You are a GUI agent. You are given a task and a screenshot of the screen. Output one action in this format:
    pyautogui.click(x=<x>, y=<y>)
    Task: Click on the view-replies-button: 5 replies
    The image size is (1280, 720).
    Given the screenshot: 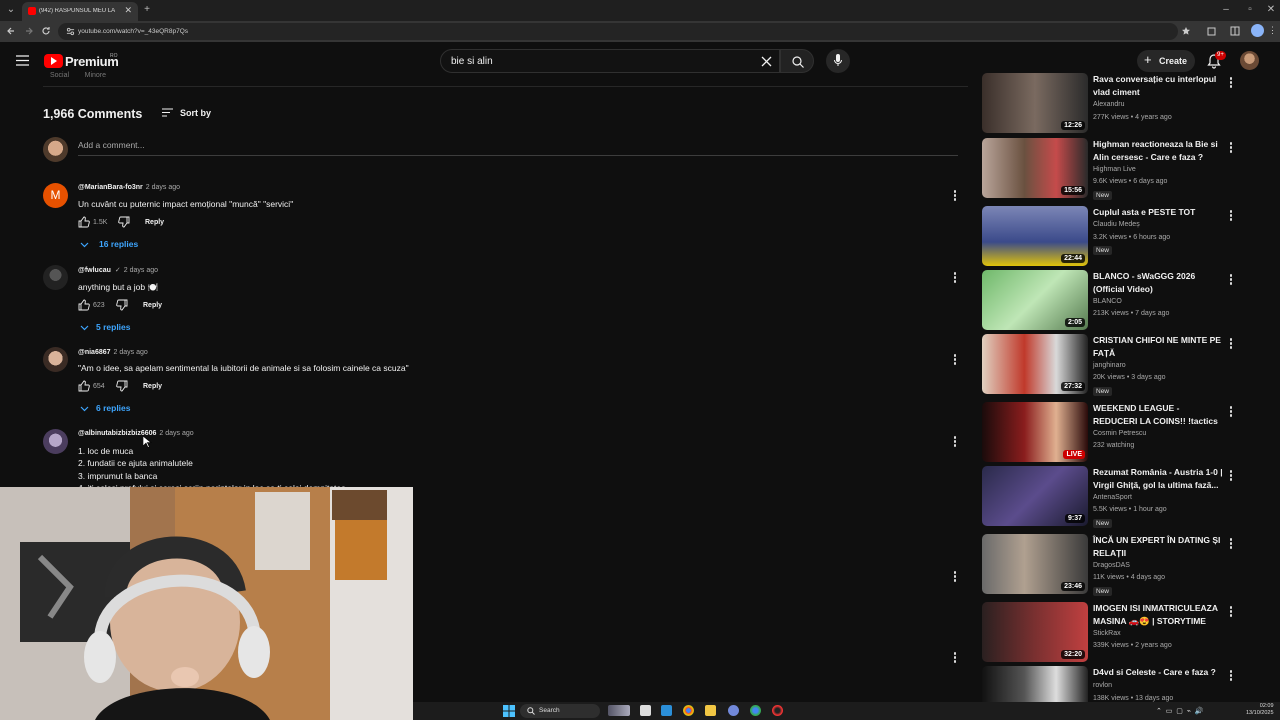 What is the action you would take?
    pyautogui.click(x=120, y=328)
    